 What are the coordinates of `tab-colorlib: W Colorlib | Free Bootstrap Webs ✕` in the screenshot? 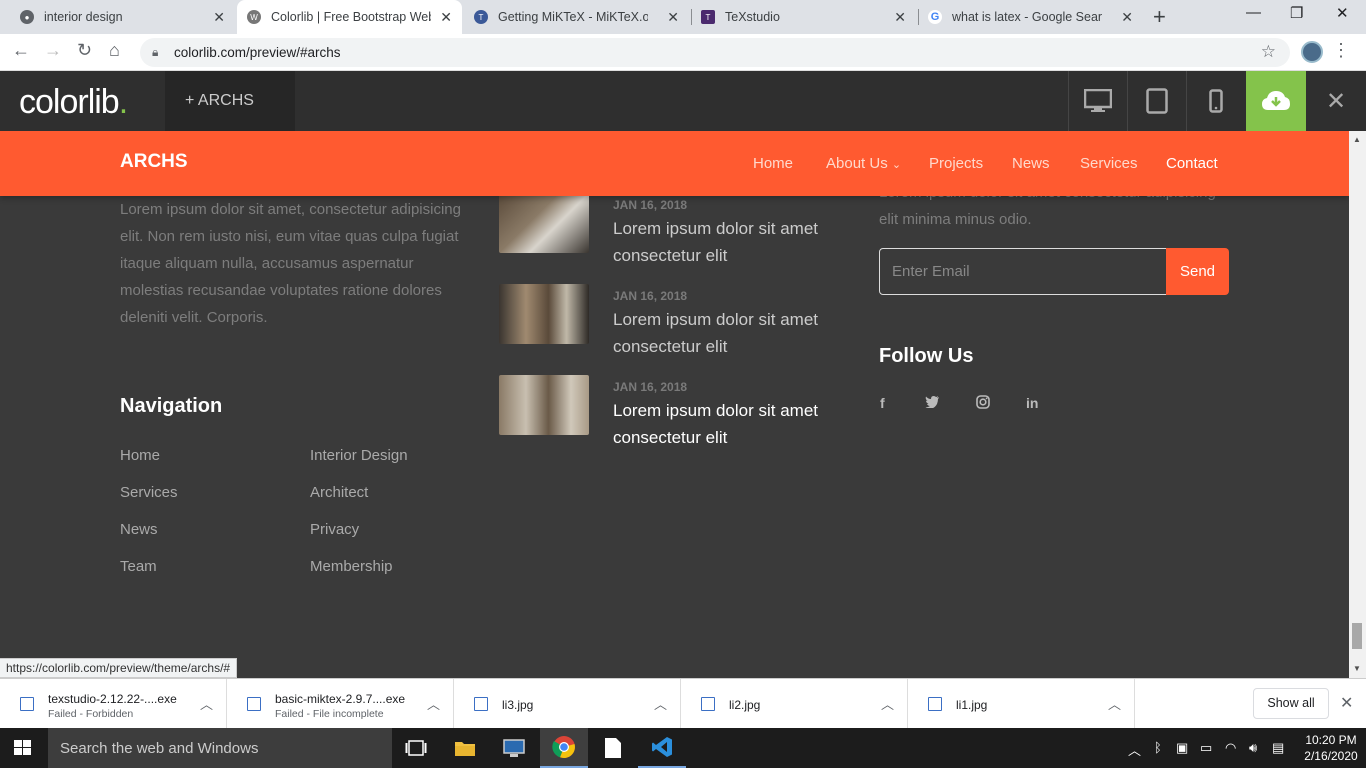 It's located at (349, 17).